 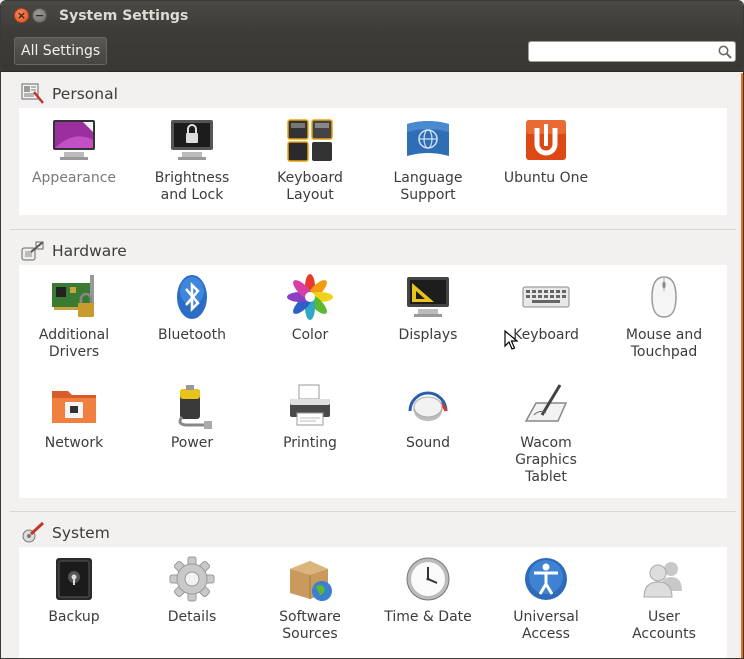 What do you see at coordinates (74, 407) in the screenshot?
I see `network-icon` at bounding box center [74, 407].